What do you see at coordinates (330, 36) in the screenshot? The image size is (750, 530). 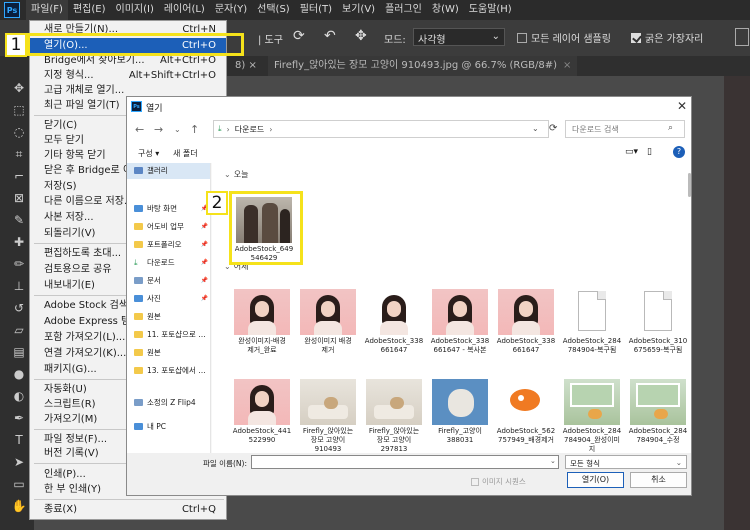 I see `undo-icon: ↶` at bounding box center [330, 36].